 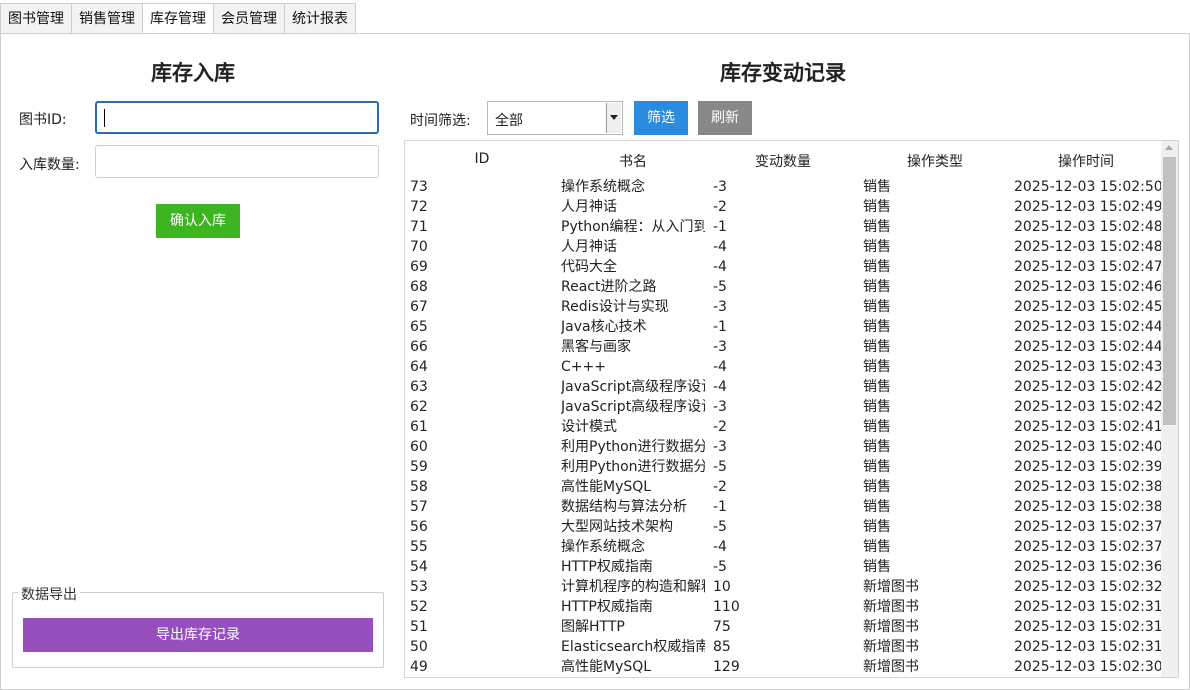 I want to click on cell-id: 51, so click(x=419, y=627).